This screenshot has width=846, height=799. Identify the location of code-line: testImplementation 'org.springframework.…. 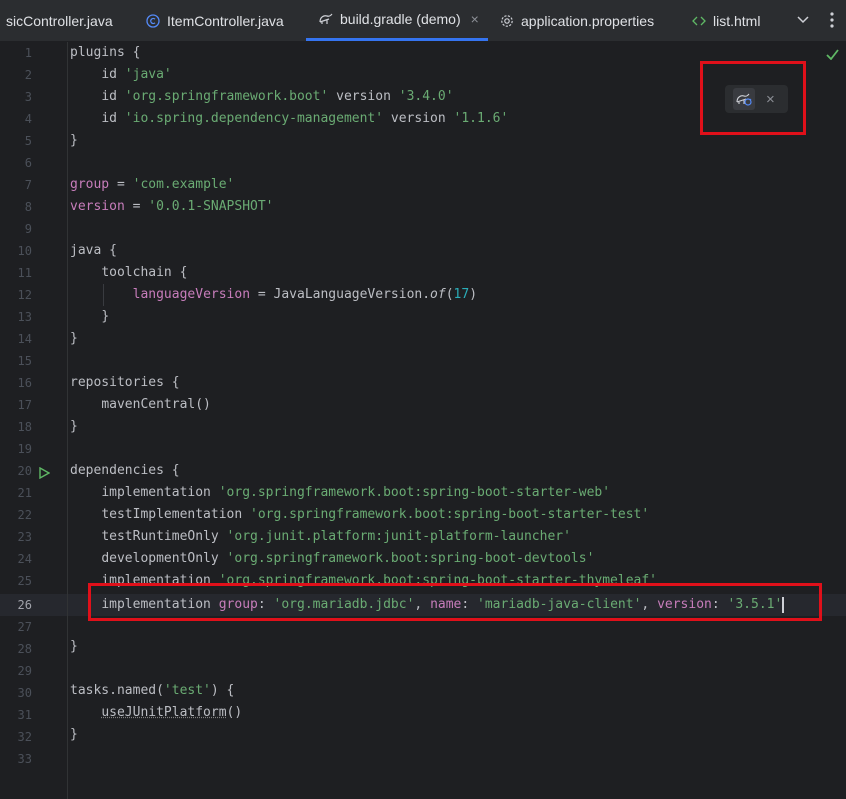
(375, 514).